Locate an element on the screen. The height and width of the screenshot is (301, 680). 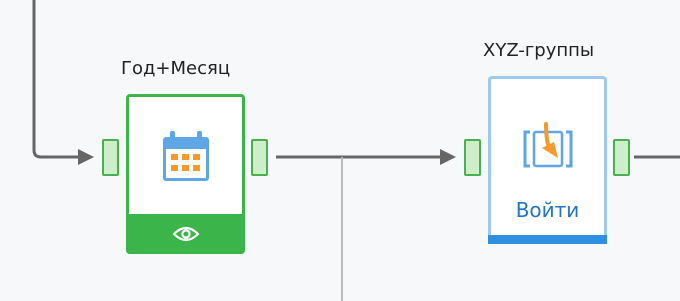
node-xyz-label: Войти is located at coordinates (547, 210).